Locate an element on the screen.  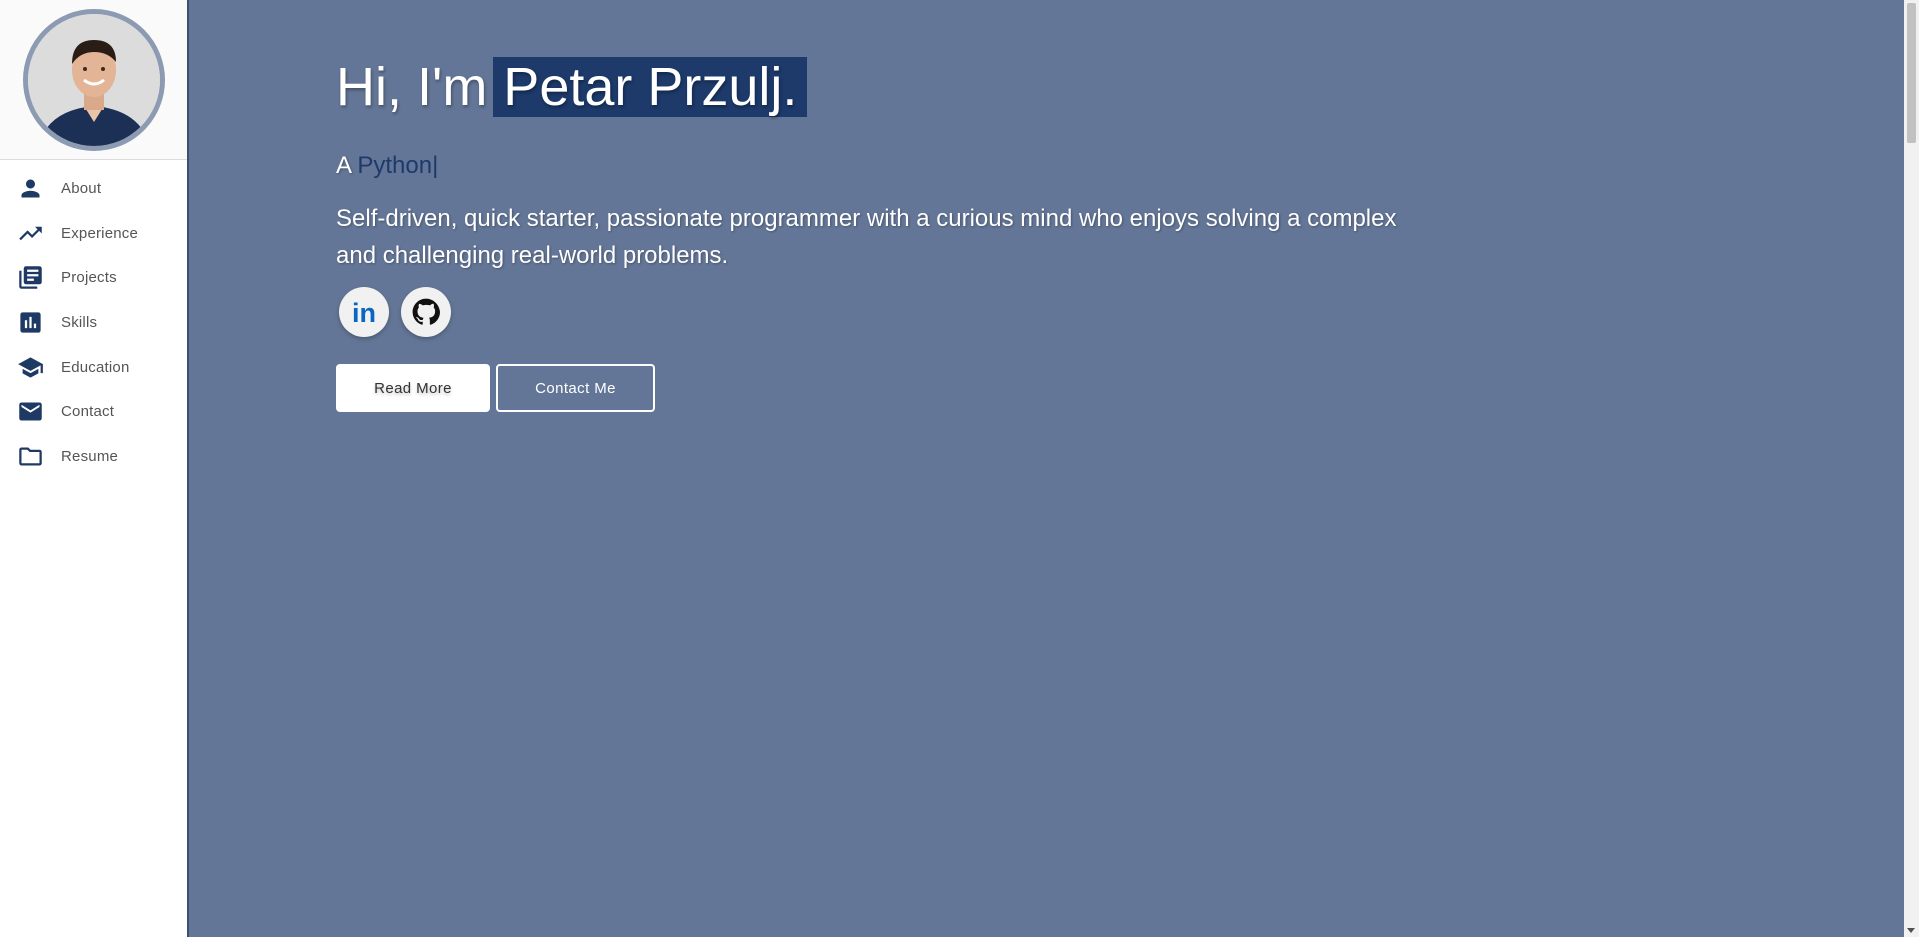
hero-name: Petar Przulj. is located at coordinates (650, 87).